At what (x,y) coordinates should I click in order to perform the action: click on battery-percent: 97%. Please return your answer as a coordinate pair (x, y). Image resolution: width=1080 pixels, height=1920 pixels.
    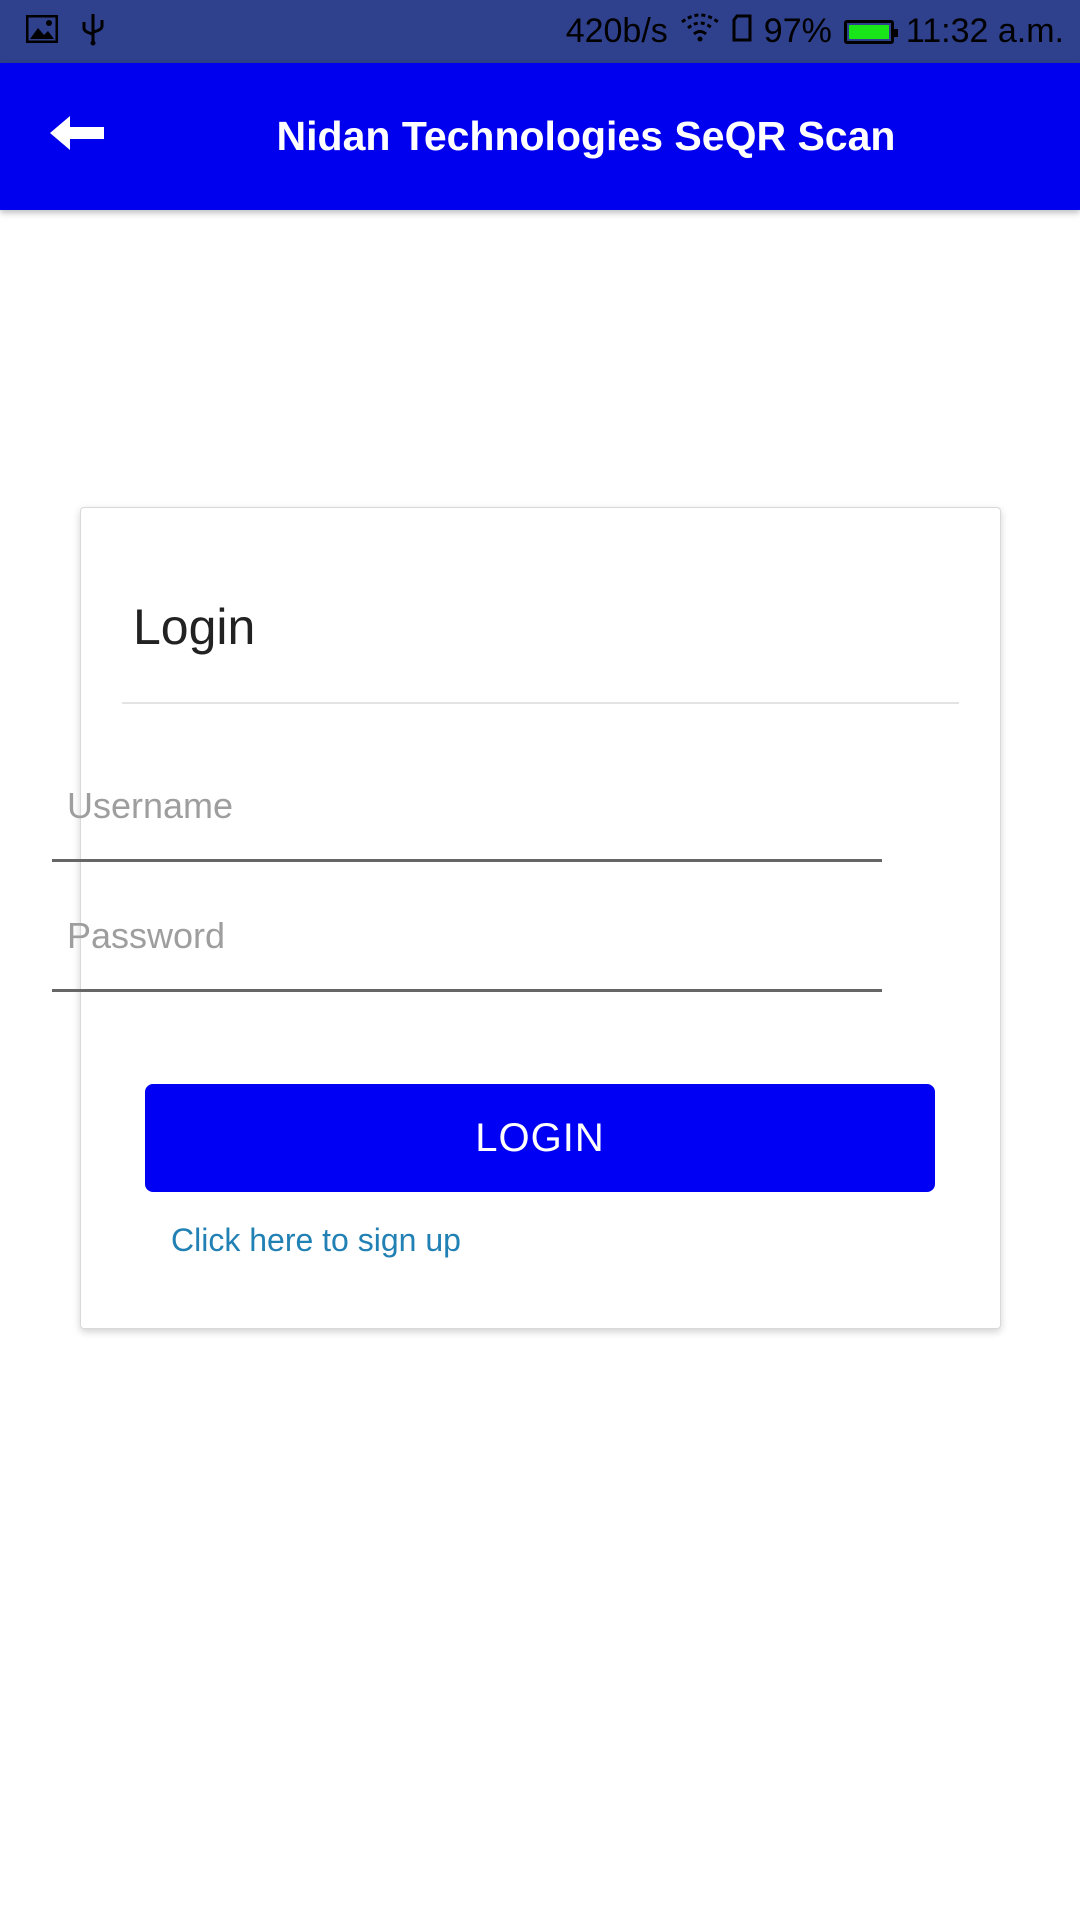
    Looking at the image, I should click on (797, 31).